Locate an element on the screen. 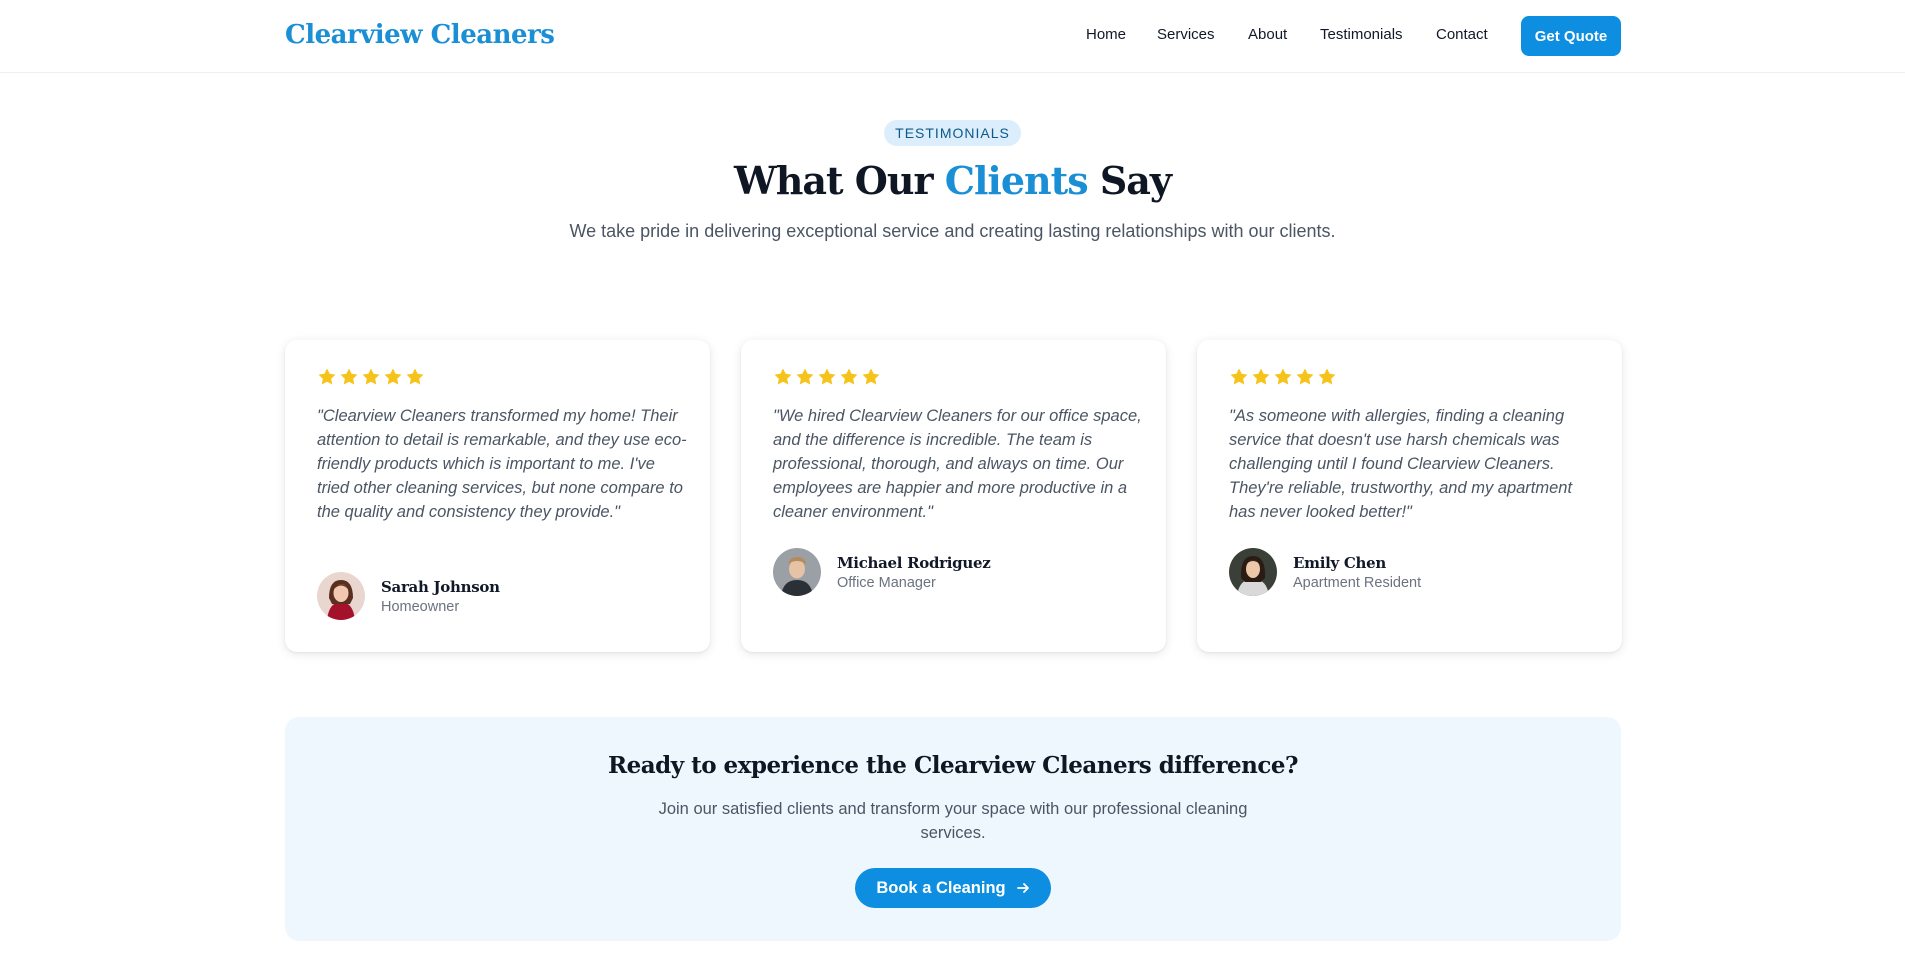 This screenshot has width=1905, height=963. title-accent: Clients is located at coordinates (1016, 180).